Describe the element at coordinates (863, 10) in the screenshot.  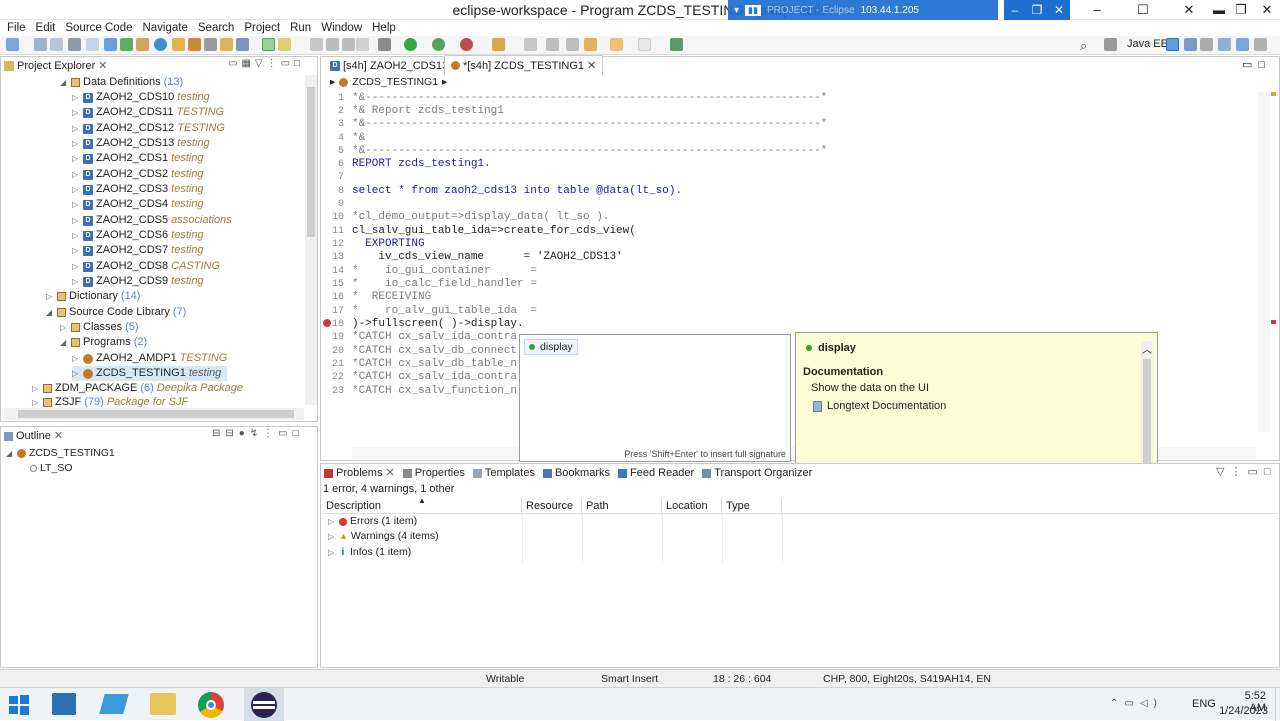
I see `remote-desktop-bar: ▾ ▮▮ PROJECT - Eclipse 103.44.1.205` at that location.